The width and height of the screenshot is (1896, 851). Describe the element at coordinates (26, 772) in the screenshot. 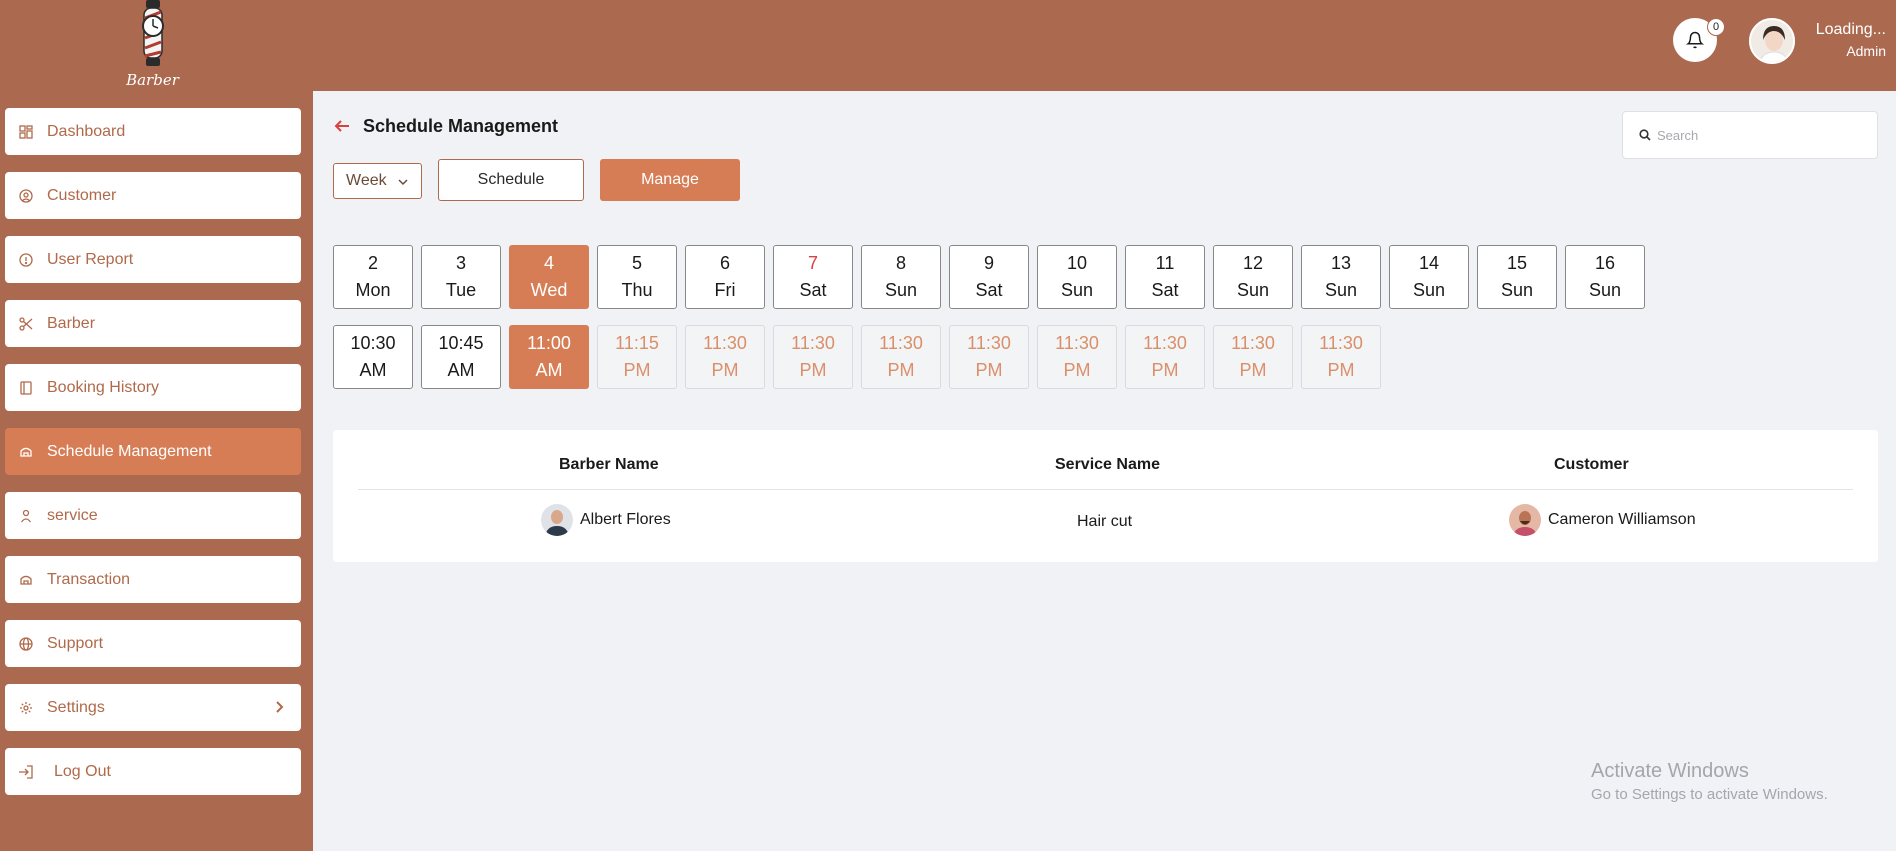

I see `logout-icon` at that location.